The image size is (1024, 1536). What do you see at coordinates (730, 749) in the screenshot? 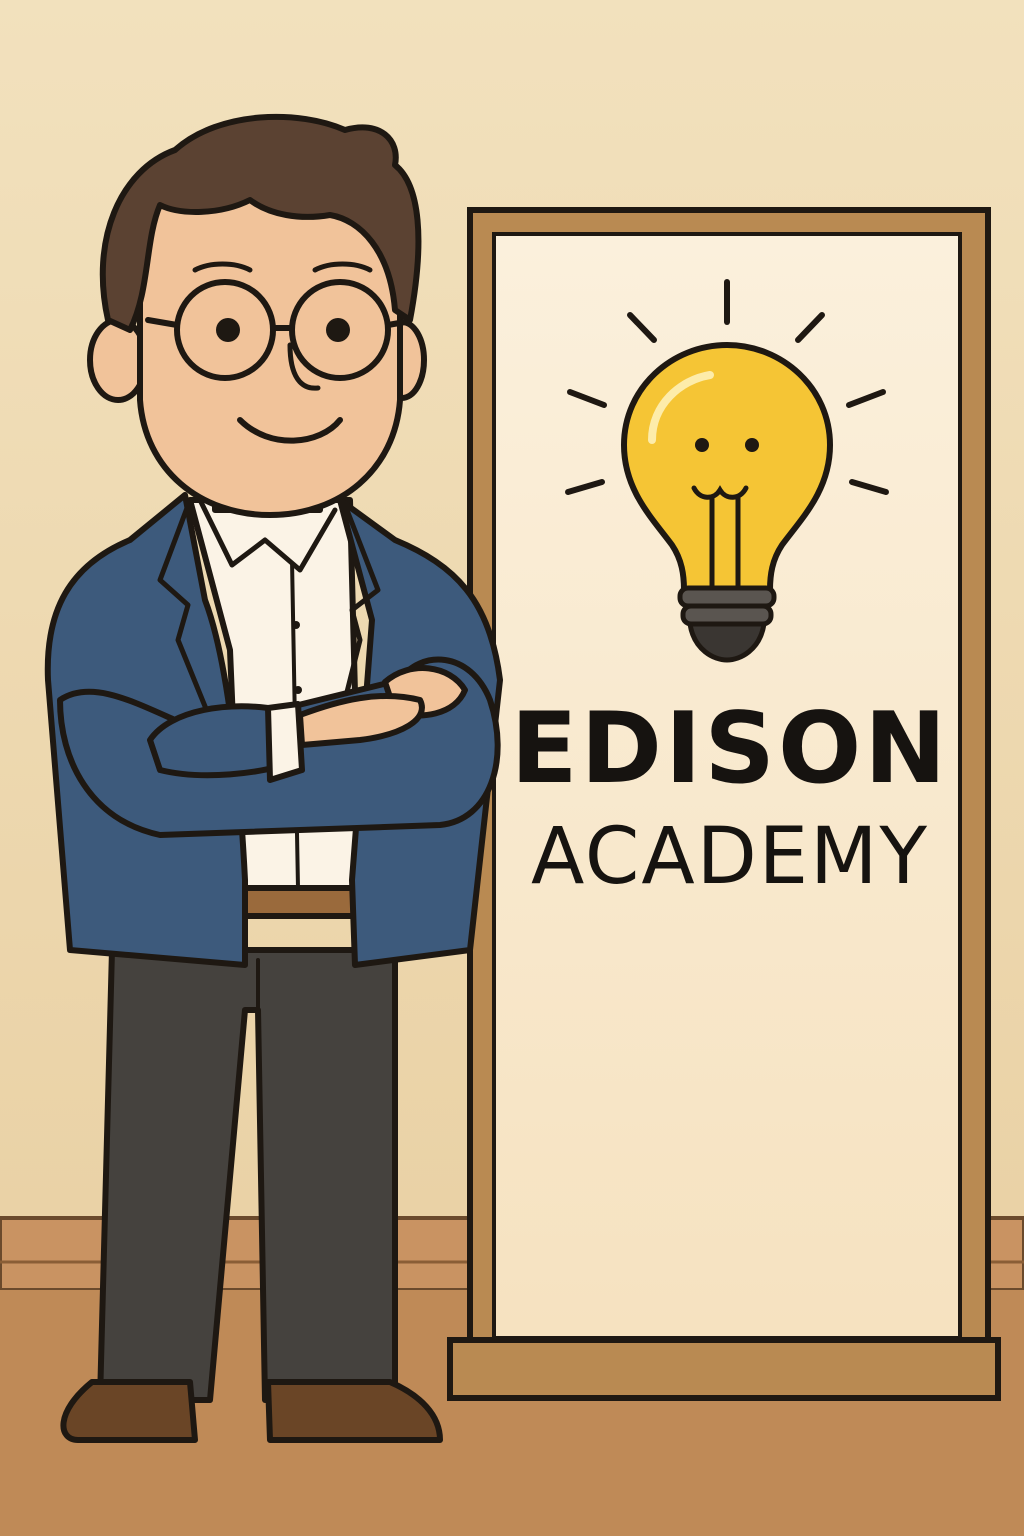
I see `banner-title: EDISON` at bounding box center [730, 749].